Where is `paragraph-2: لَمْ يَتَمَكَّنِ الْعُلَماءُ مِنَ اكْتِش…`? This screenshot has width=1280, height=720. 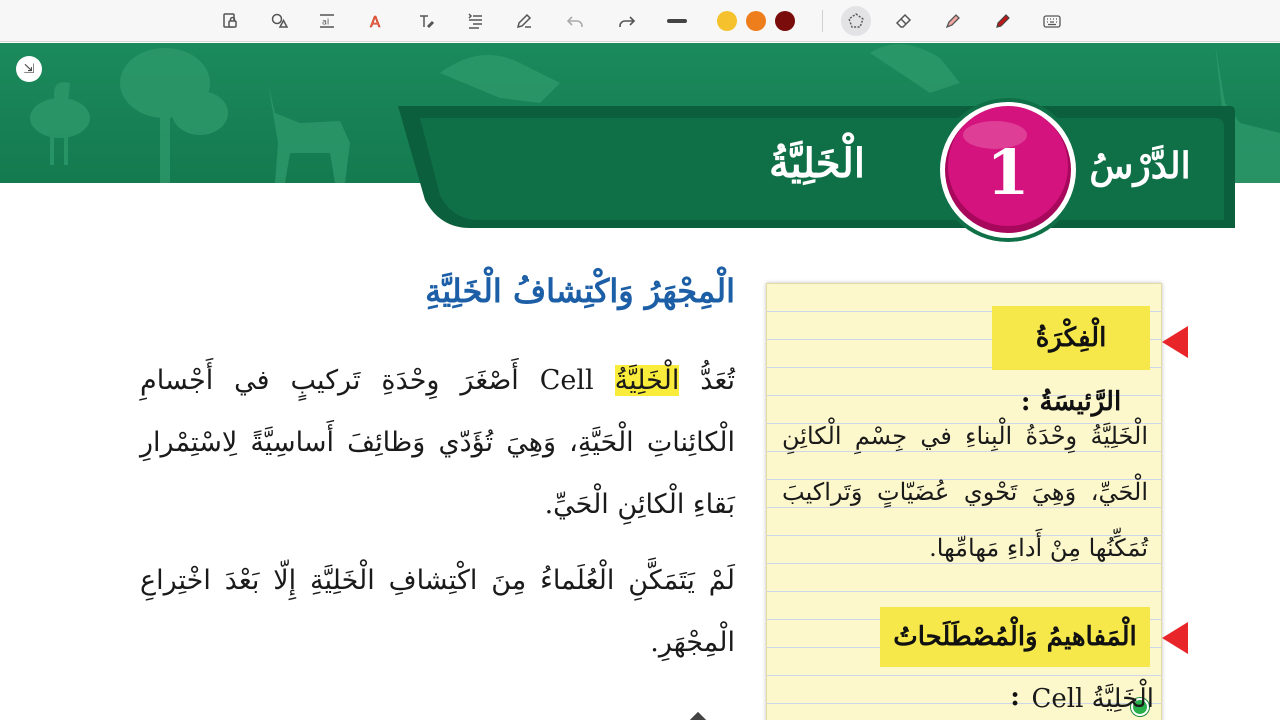
paragraph-2: لَمْ يَتَمَكَّنِ الْعُلَماءُ مِنَ اكْتِش… is located at coordinates (437, 611).